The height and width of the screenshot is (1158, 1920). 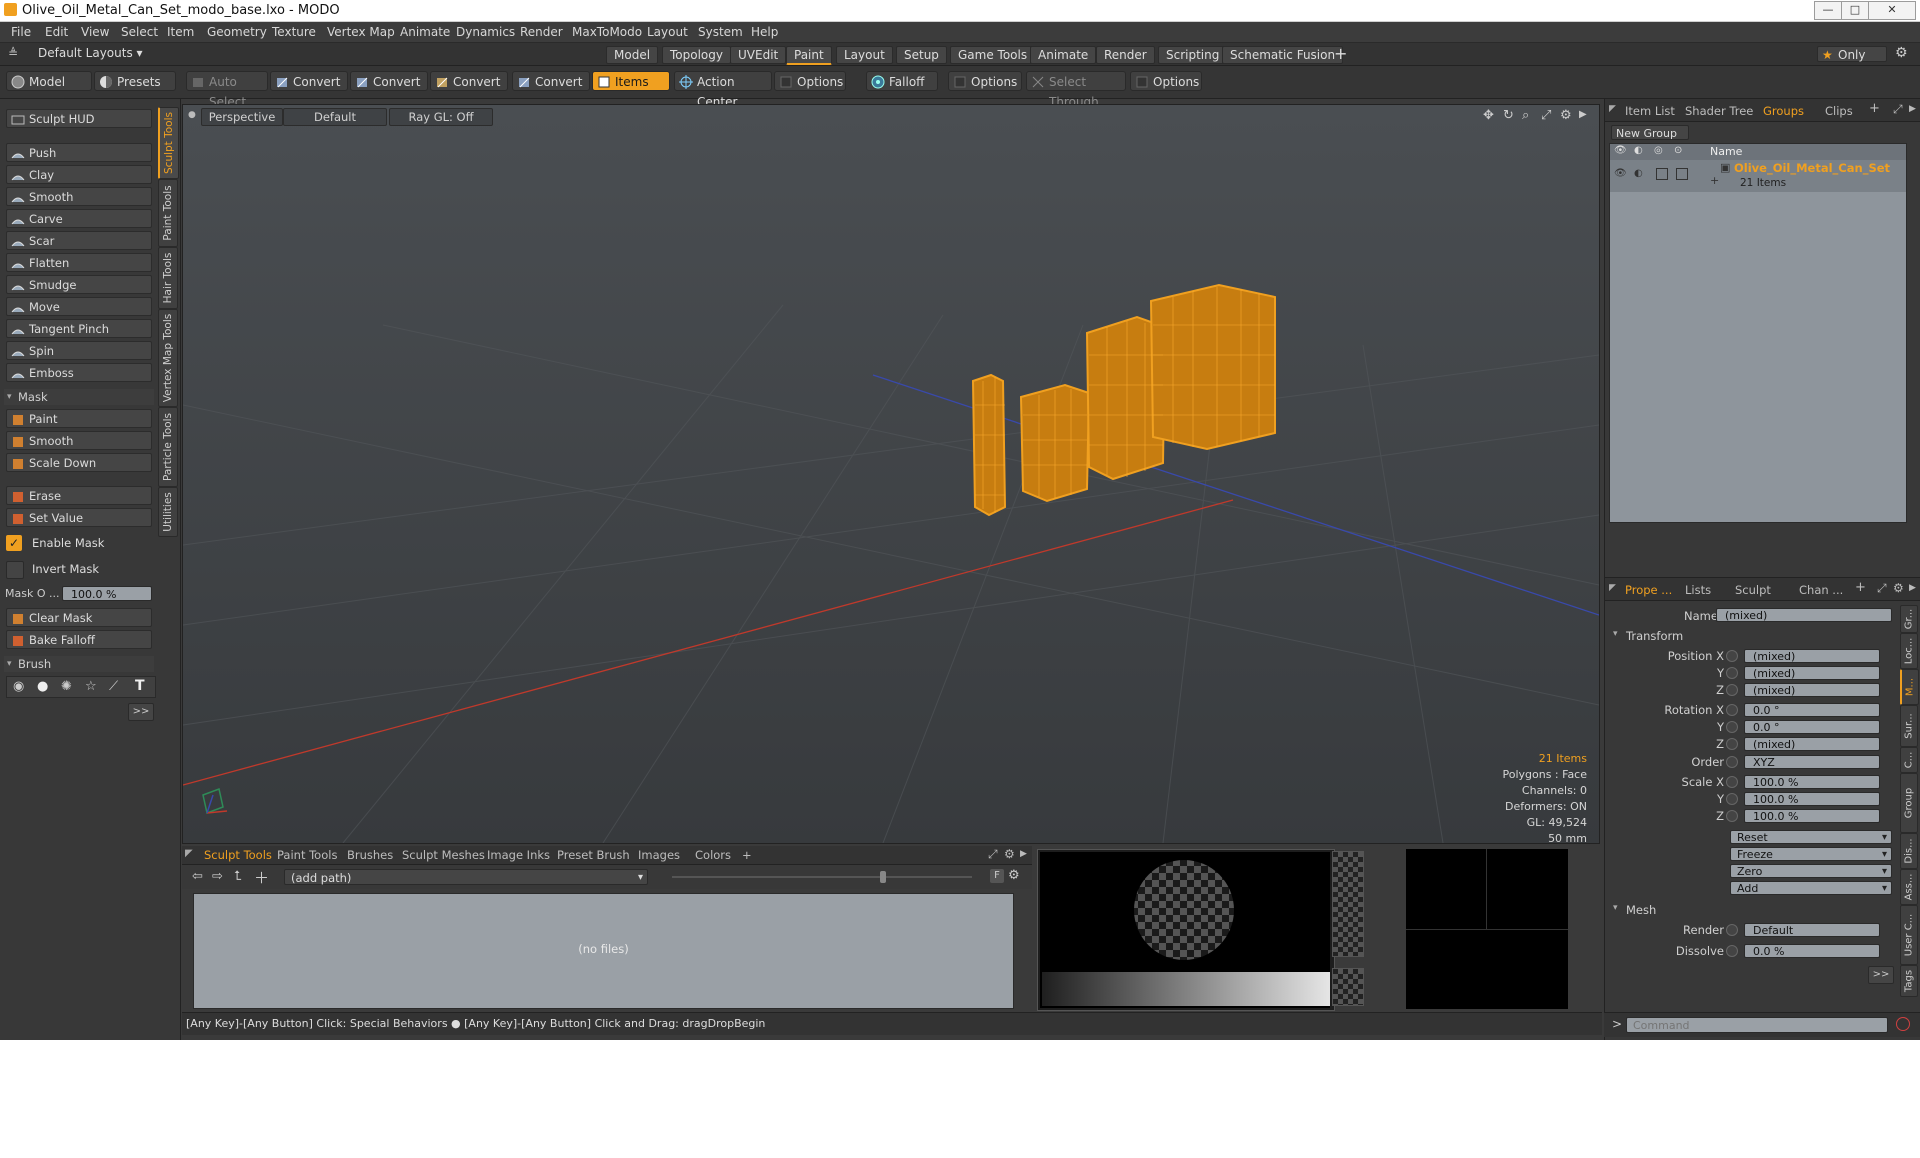 I want to click on mask-tool-smooth: Smooth, so click(x=79, y=440).